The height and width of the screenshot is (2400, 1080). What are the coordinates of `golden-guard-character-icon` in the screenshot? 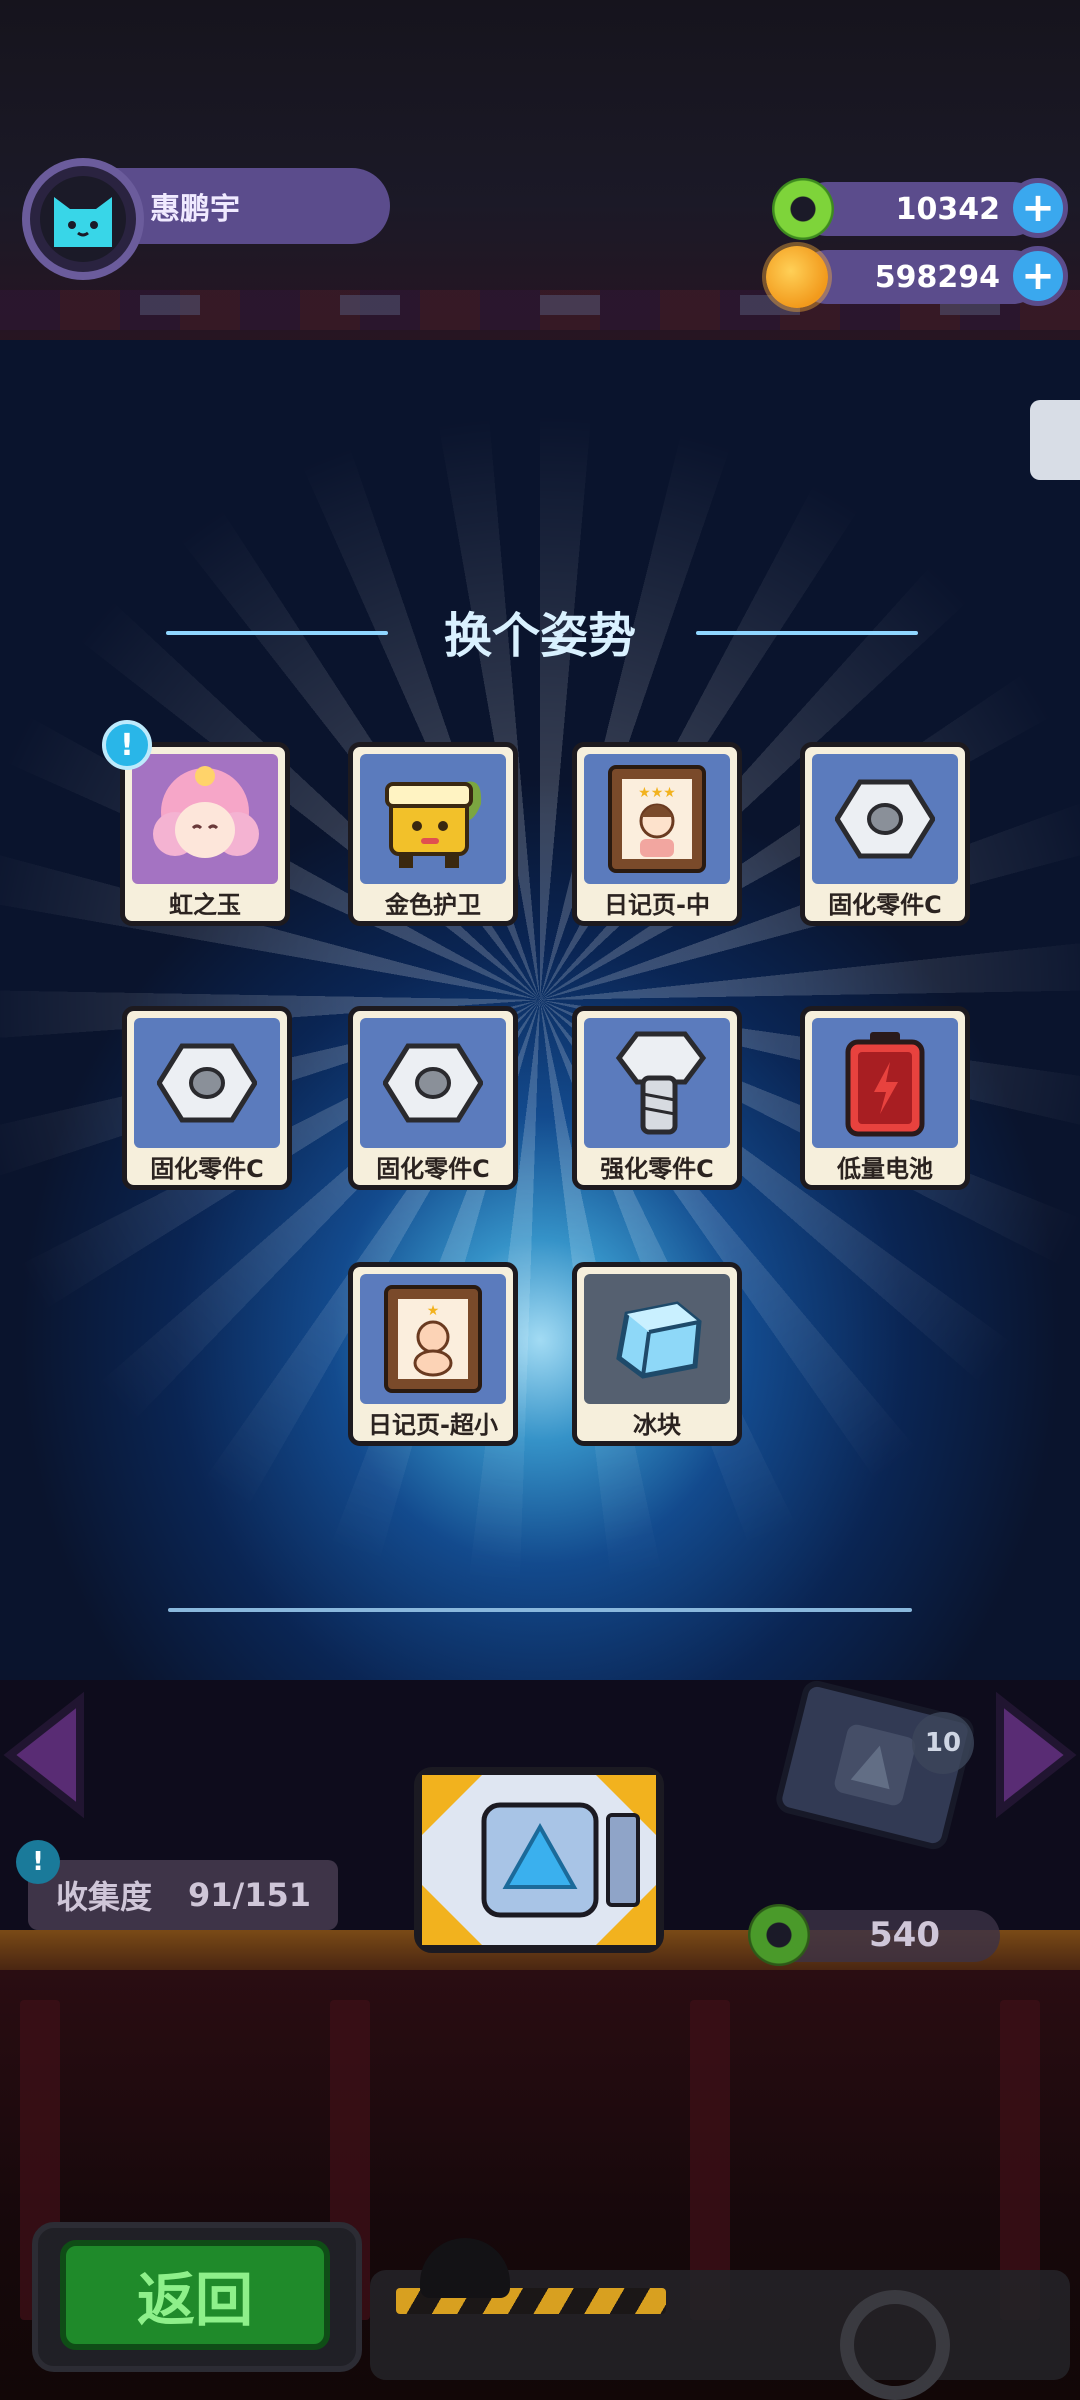 It's located at (433, 819).